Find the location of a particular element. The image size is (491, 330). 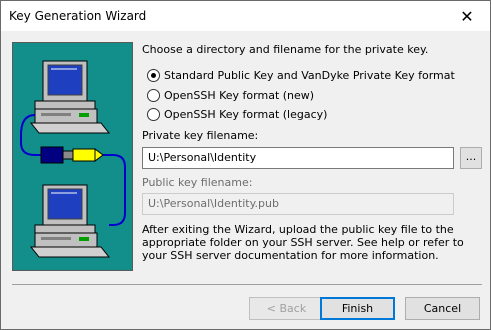

finish-label: Finish is located at coordinates (357, 308).